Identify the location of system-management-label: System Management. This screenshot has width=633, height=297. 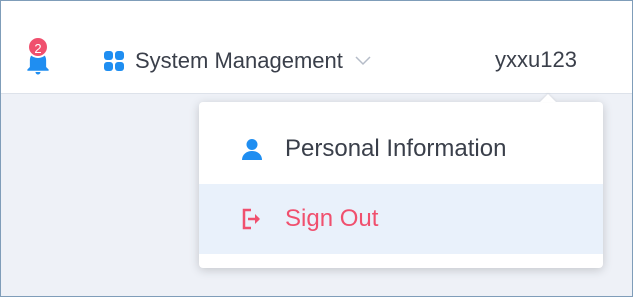
(239, 60).